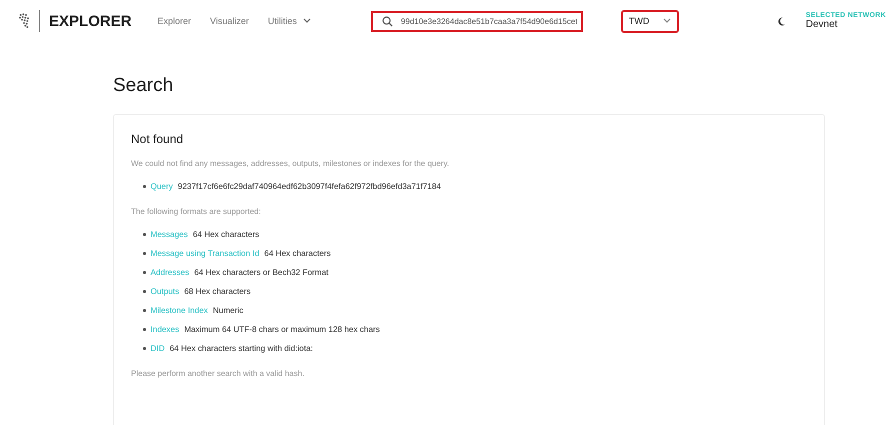 The height and width of the screenshot is (425, 886). I want to click on format-link: Milestone Index, so click(179, 310).